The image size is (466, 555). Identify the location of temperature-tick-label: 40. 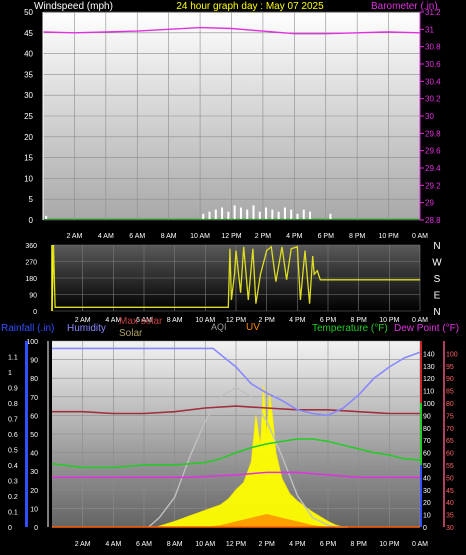
(427, 478).